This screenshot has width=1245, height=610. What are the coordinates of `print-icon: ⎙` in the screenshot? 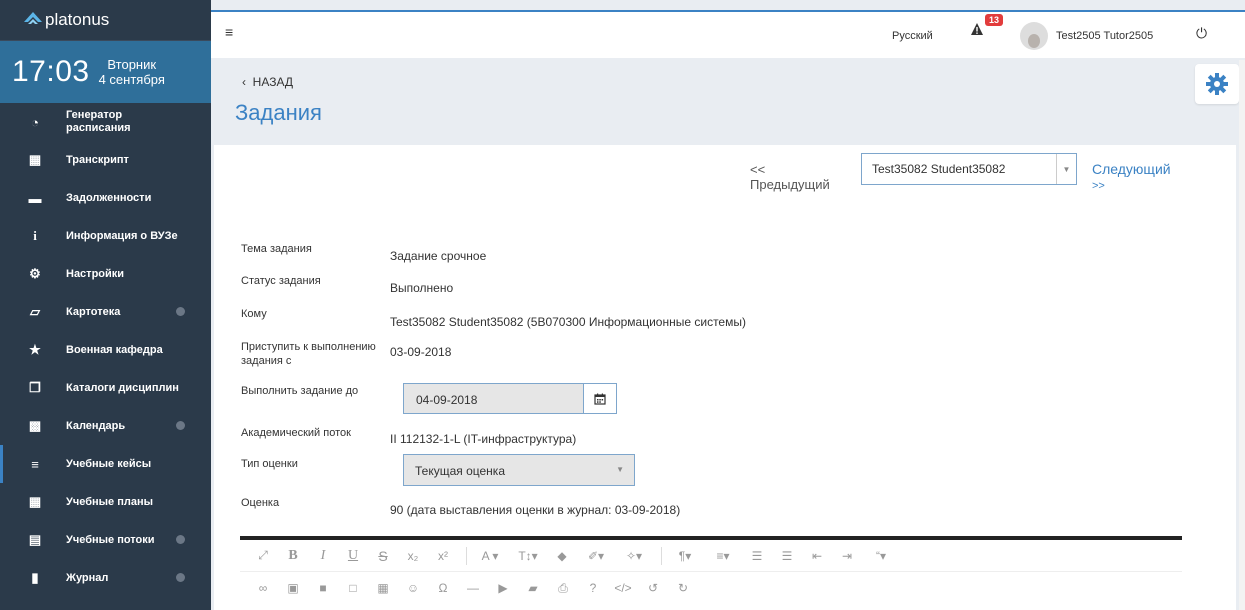 It's located at (563, 588).